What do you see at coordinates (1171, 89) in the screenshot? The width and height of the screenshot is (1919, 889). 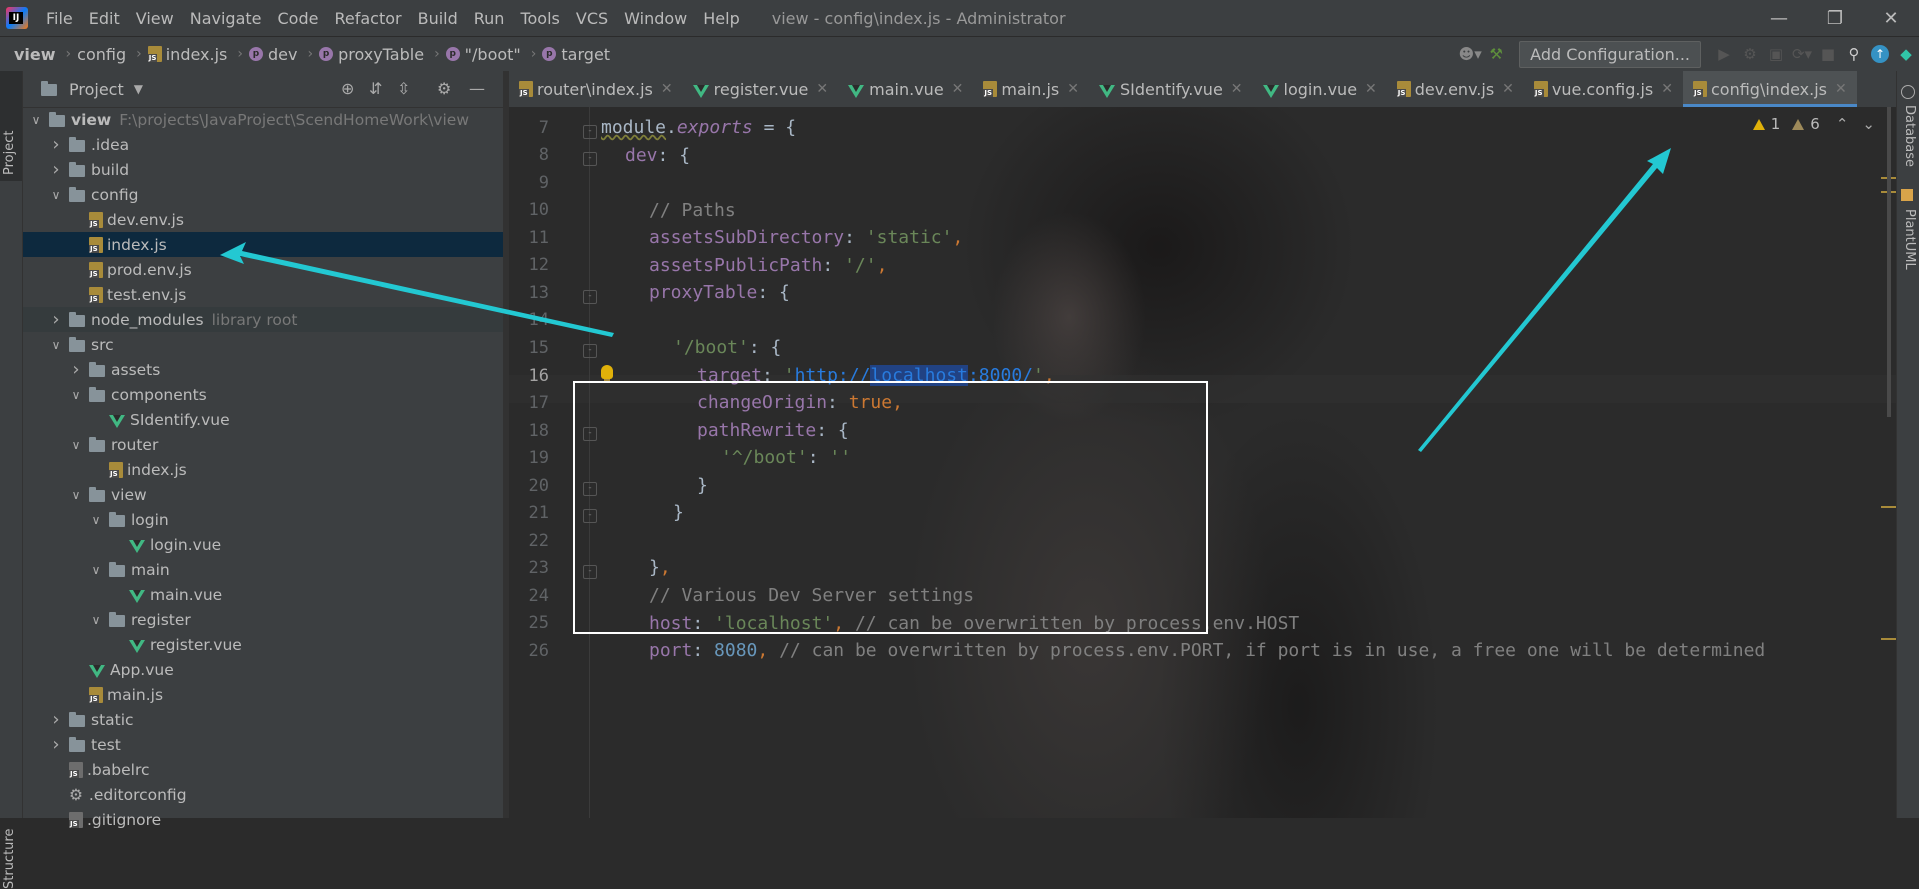 I see `editor-tab: SIdentify.vue ✕` at bounding box center [1171, 89].